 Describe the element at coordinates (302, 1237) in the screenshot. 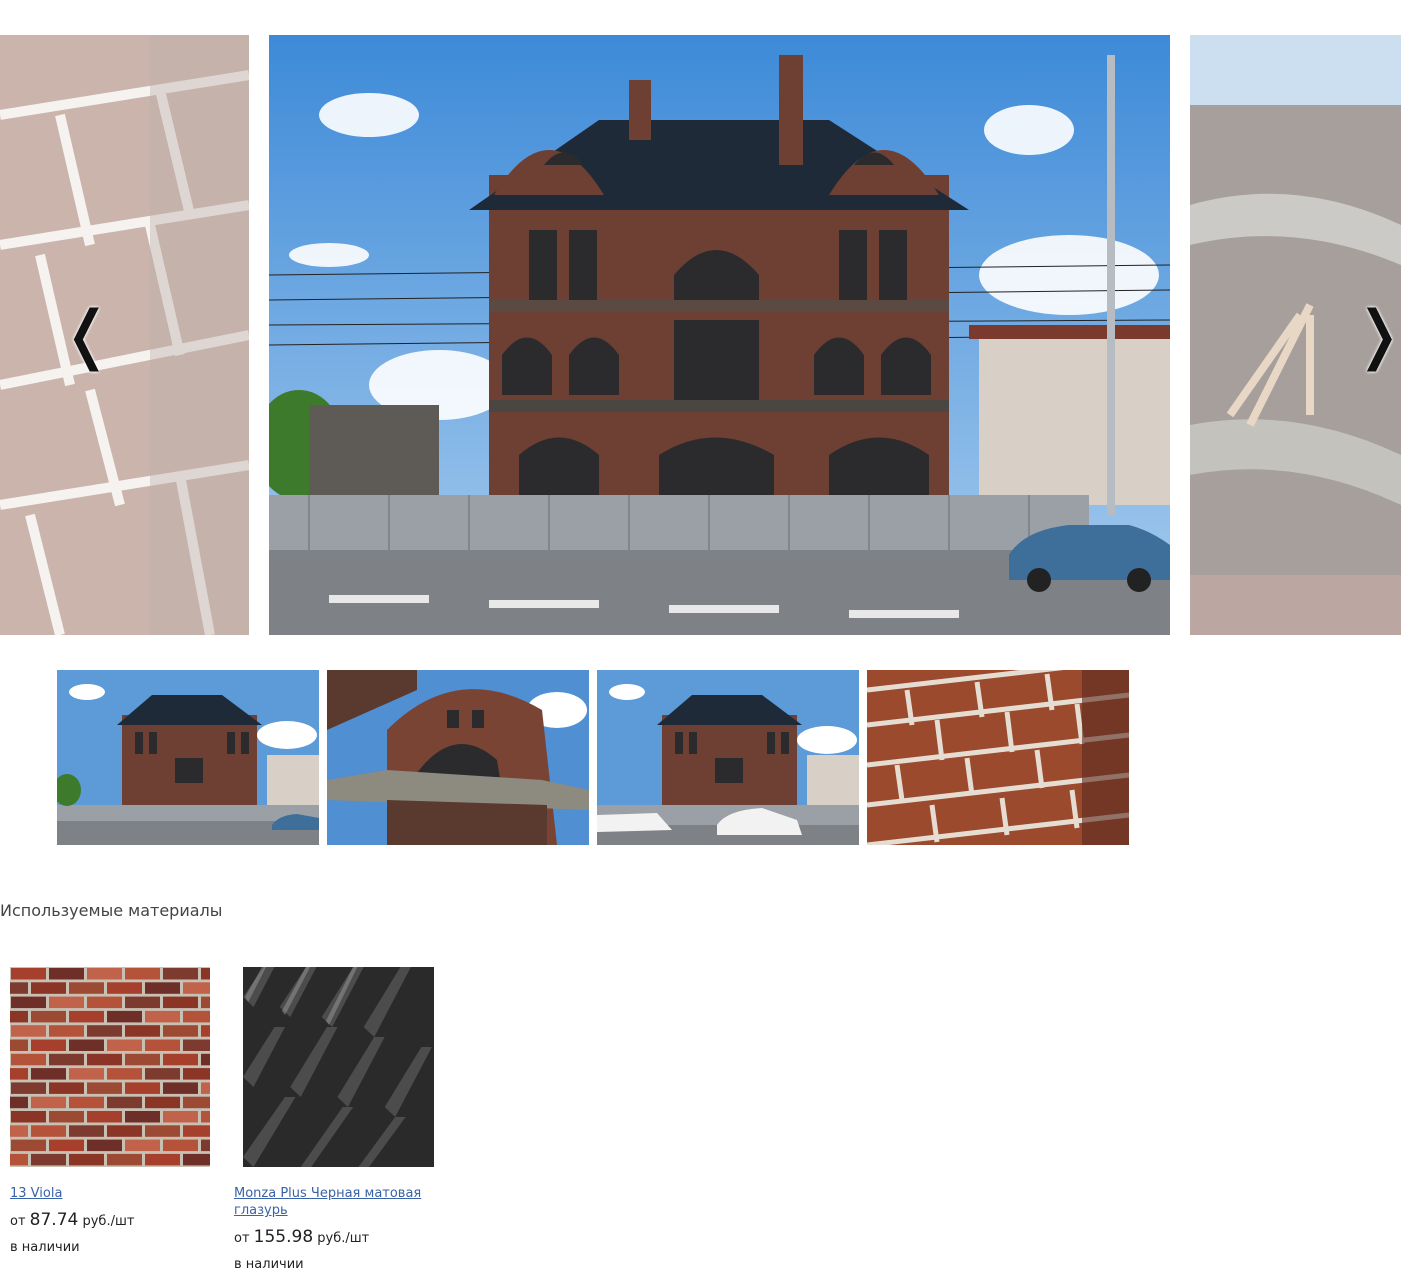

I see `material-price-2: от 155.98 руб./шт` at that location.